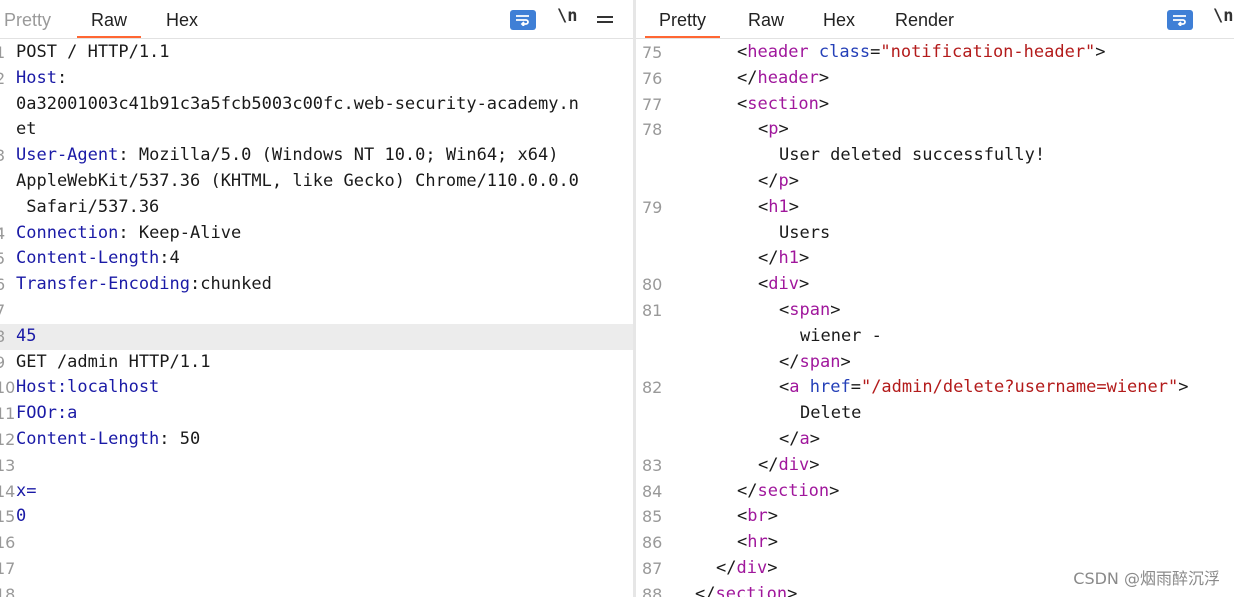 The width and height of the screenshot is (1234, 597). I want to click on code-line: 12 Content-Length: 50, so click(316, 440).